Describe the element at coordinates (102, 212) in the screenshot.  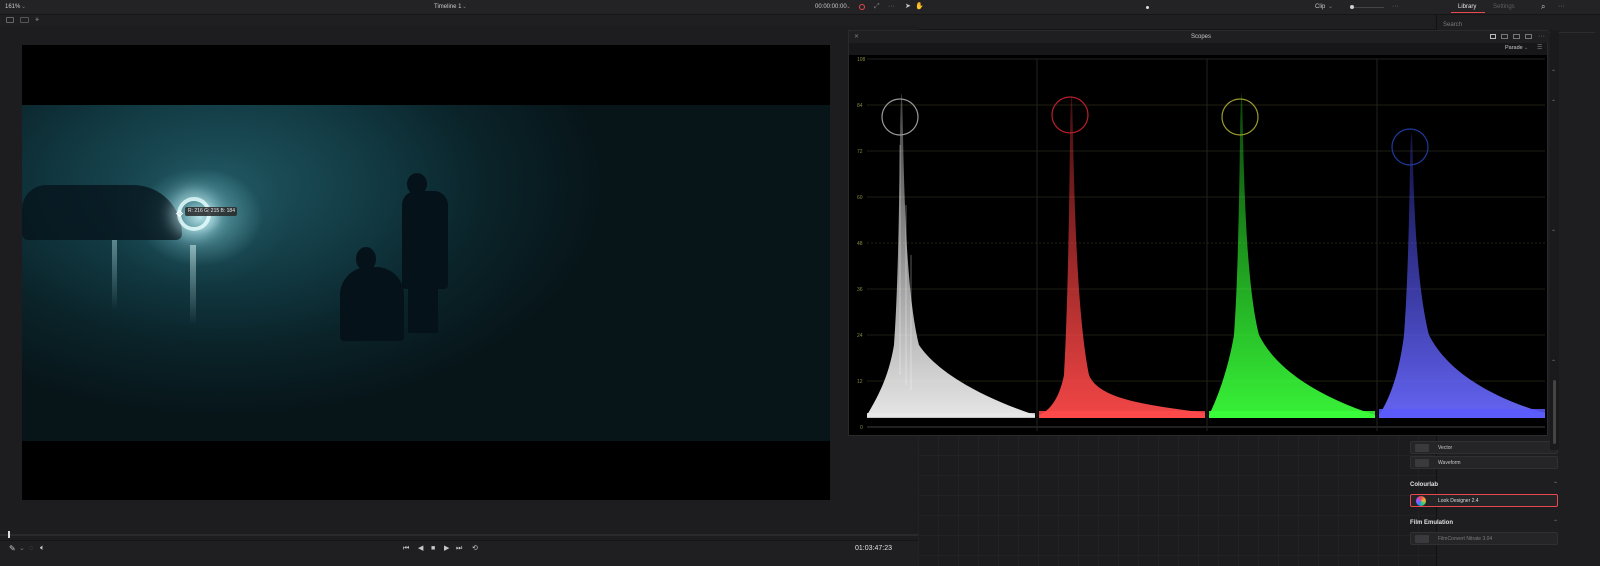
I see `car-silhouette` at that location.